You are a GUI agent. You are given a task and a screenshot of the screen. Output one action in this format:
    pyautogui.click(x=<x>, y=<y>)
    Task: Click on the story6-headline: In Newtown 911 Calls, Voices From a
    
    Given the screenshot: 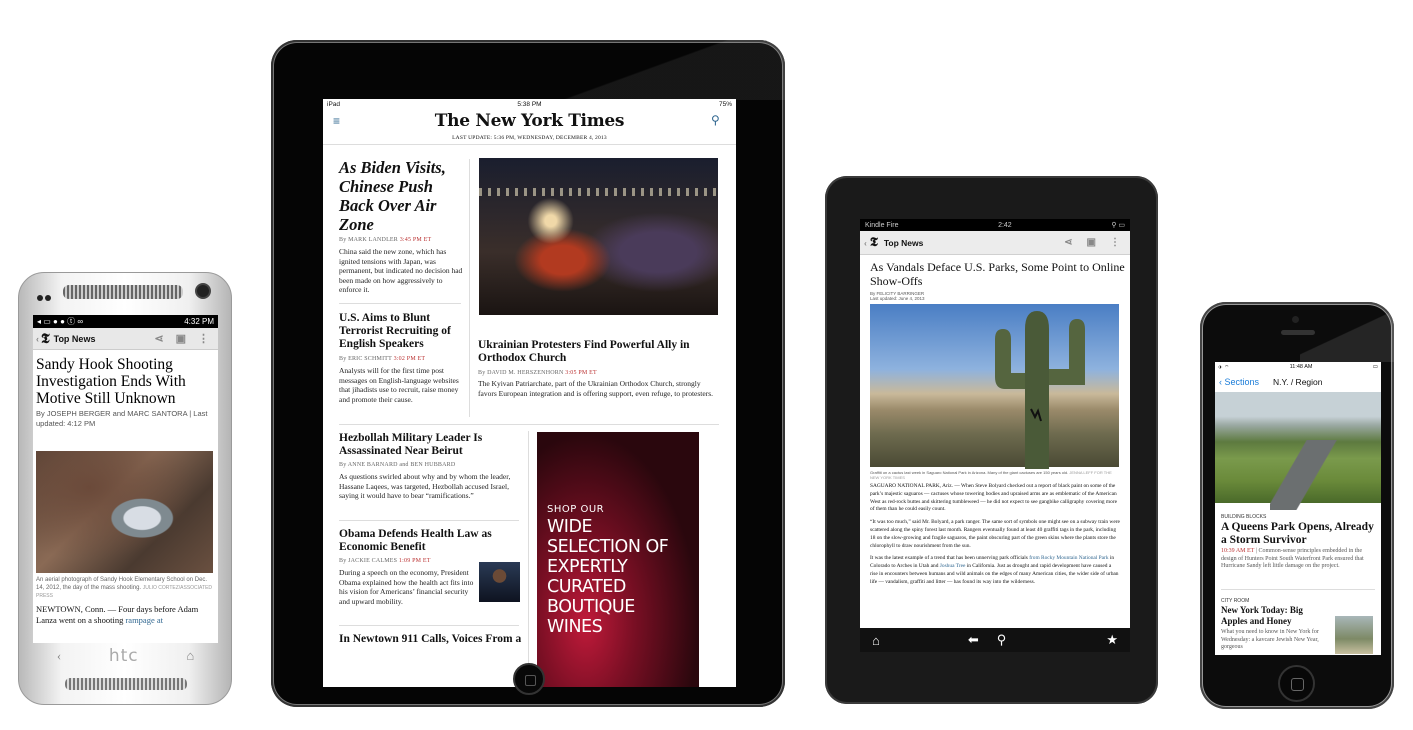 What is the action you would take?
    pyautogui.click(x=434, y=639)
    